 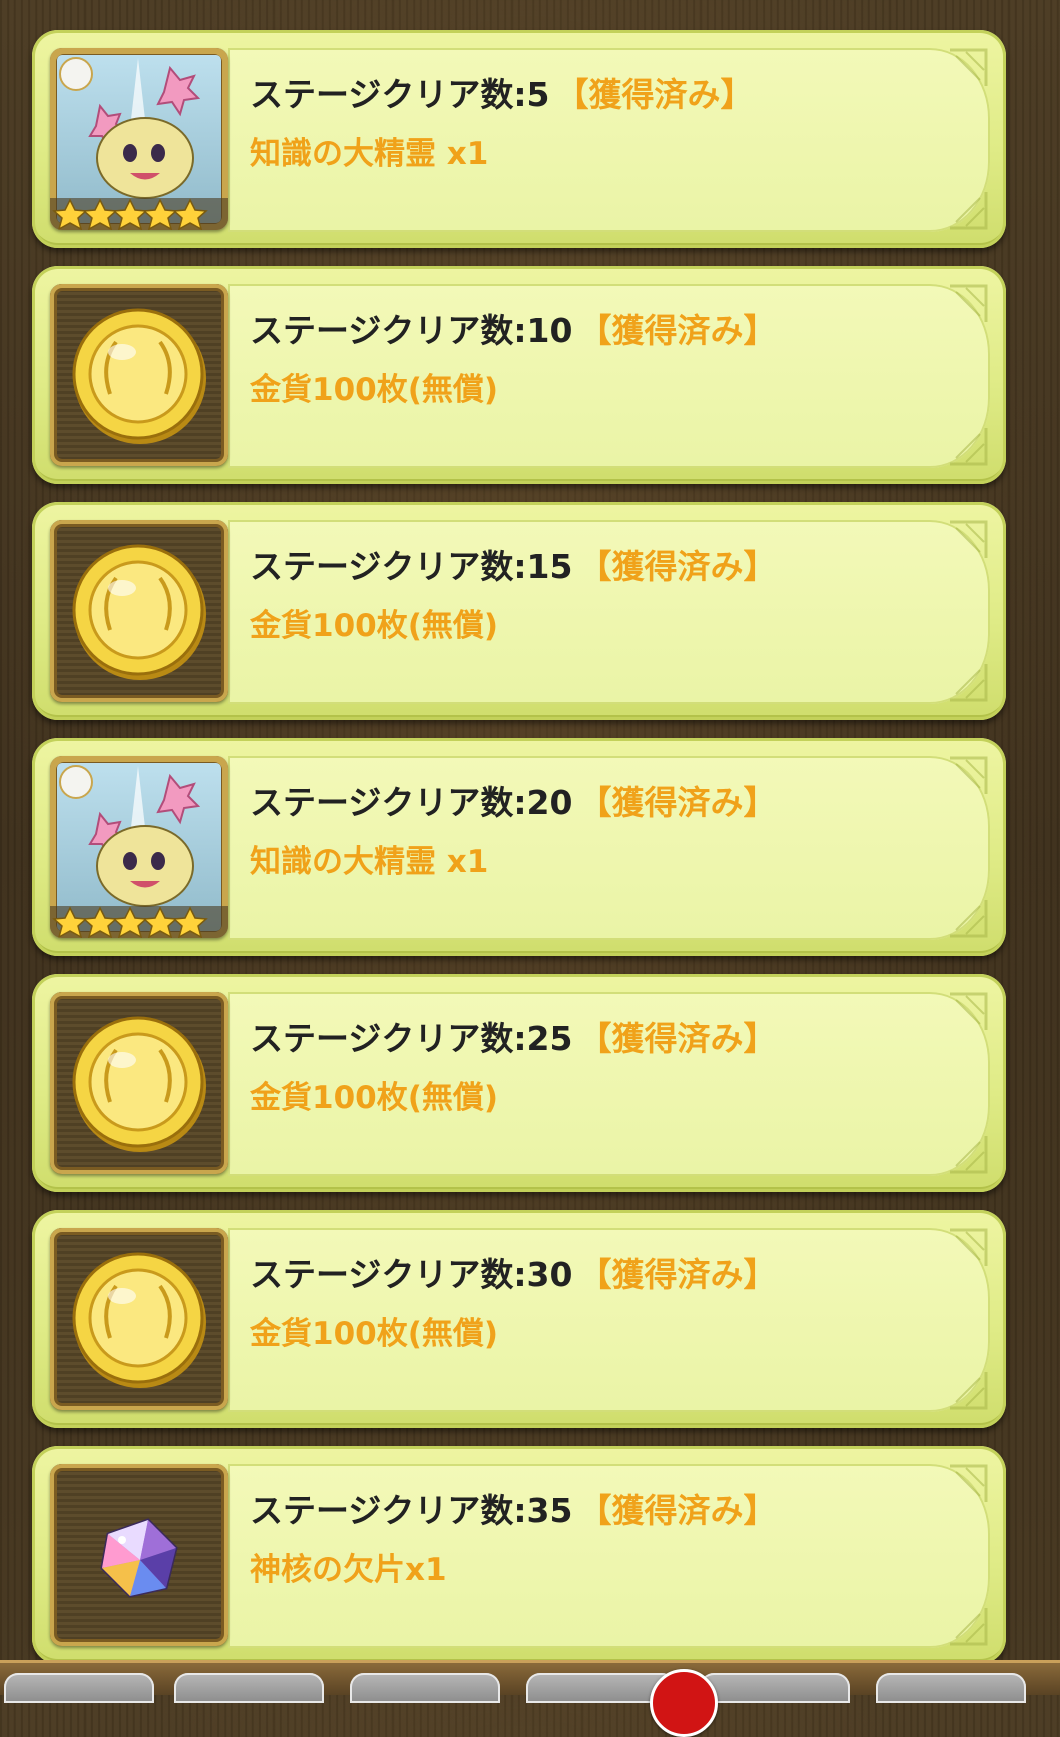 What do you see at coordinates (400, 94) in the screenshot?
I see `mission-condition: ステージクリア数:5` at bounding box center [400, 94].